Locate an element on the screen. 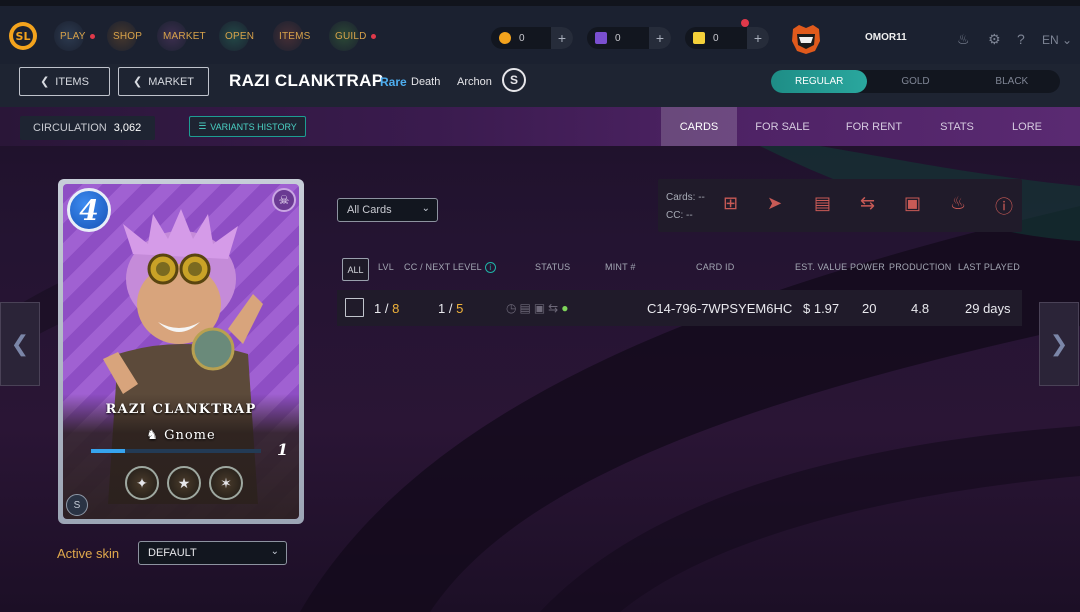 The width and height of the screenshot is (1080, 612). level-progress-fill is located at coordinates (108, 451).